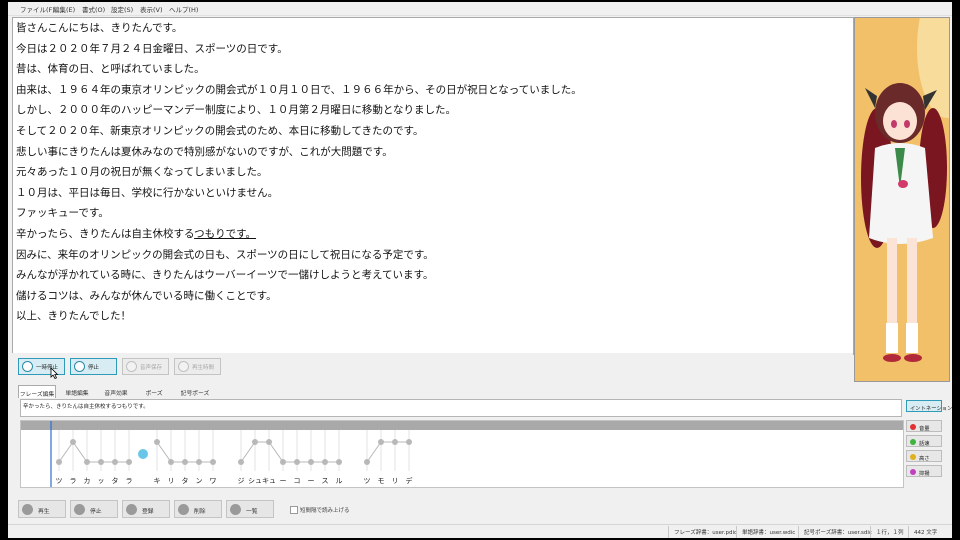 This screenshot has height=540, width=960. I want to click on editor-line: 以上、きりたんでした！, so click(73, 316).